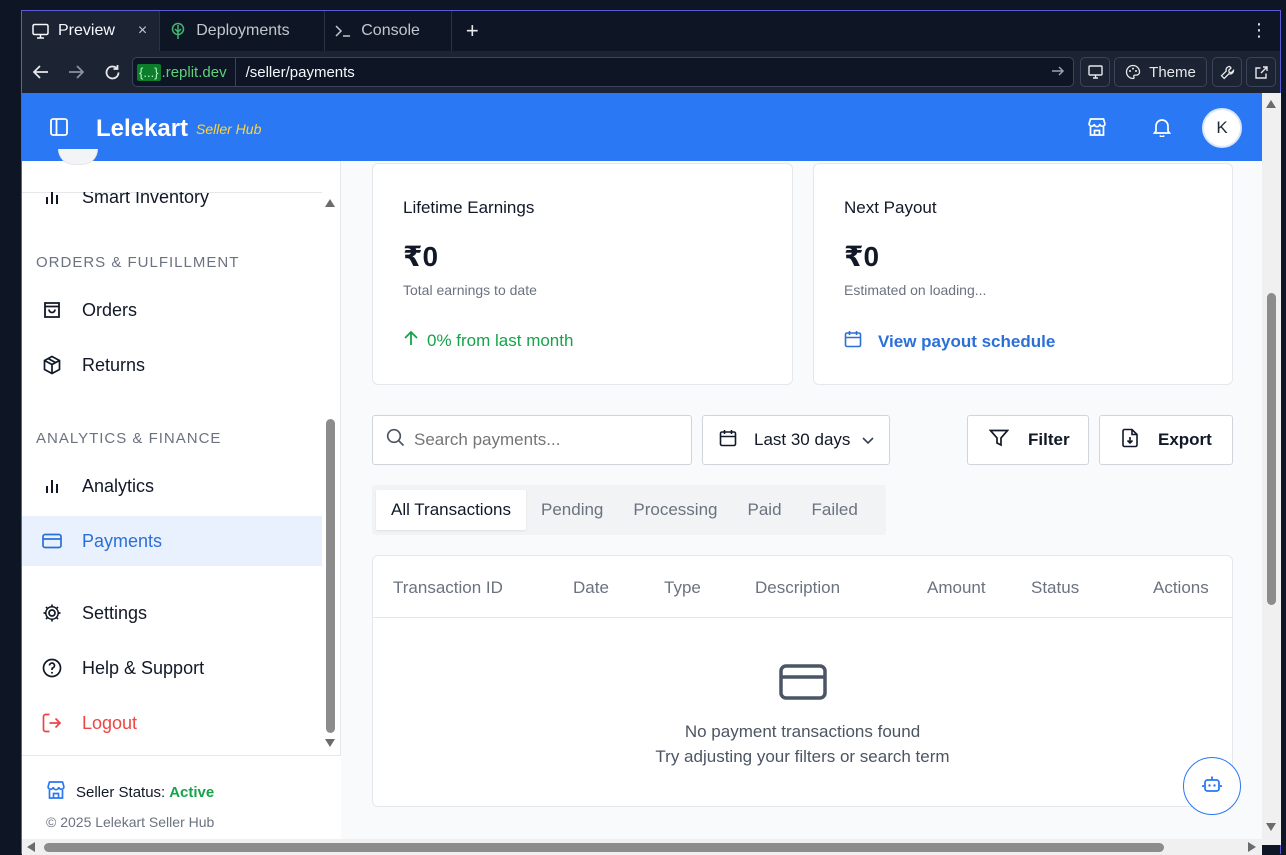  I want to click on page-horizontal-scrollbar, so click(642, 847).